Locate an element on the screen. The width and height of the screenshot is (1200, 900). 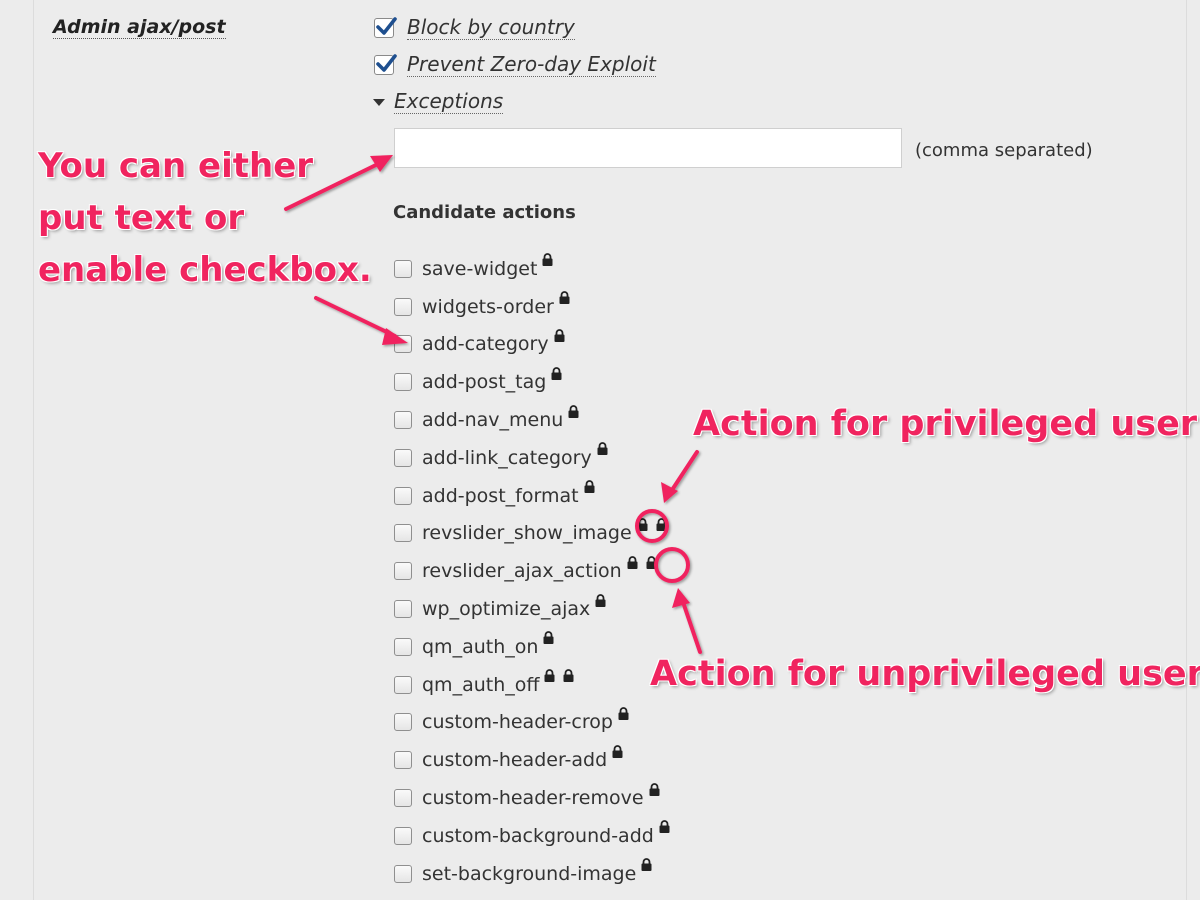
candidate-action-label: save-widget is located at coordinates (479, 269).